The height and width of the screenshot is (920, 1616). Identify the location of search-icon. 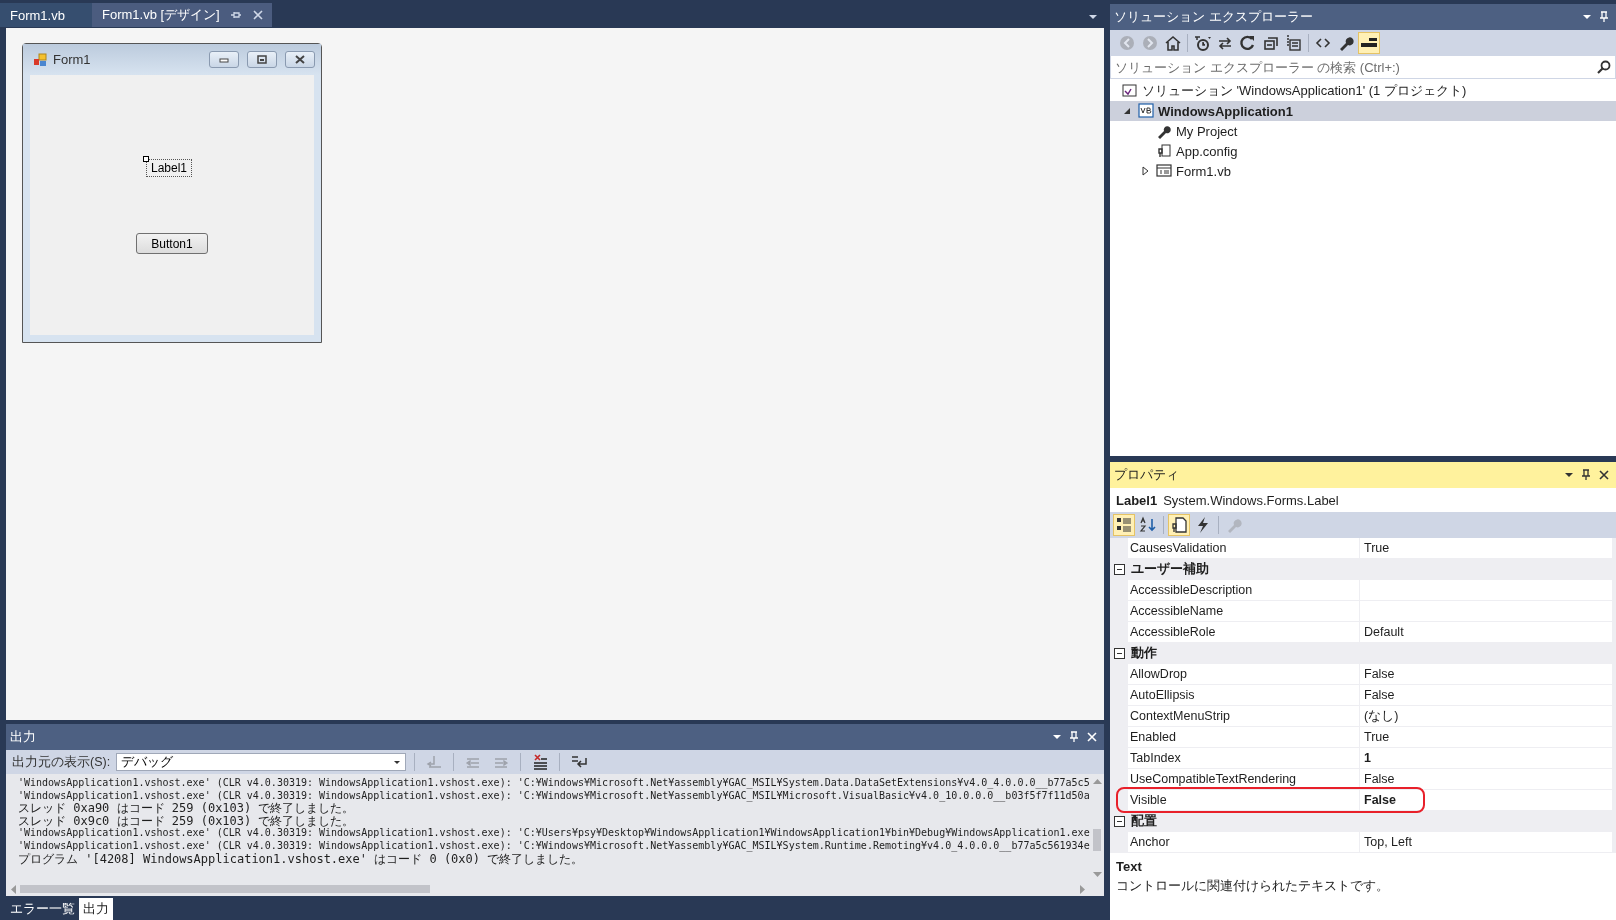
(1604, 67).